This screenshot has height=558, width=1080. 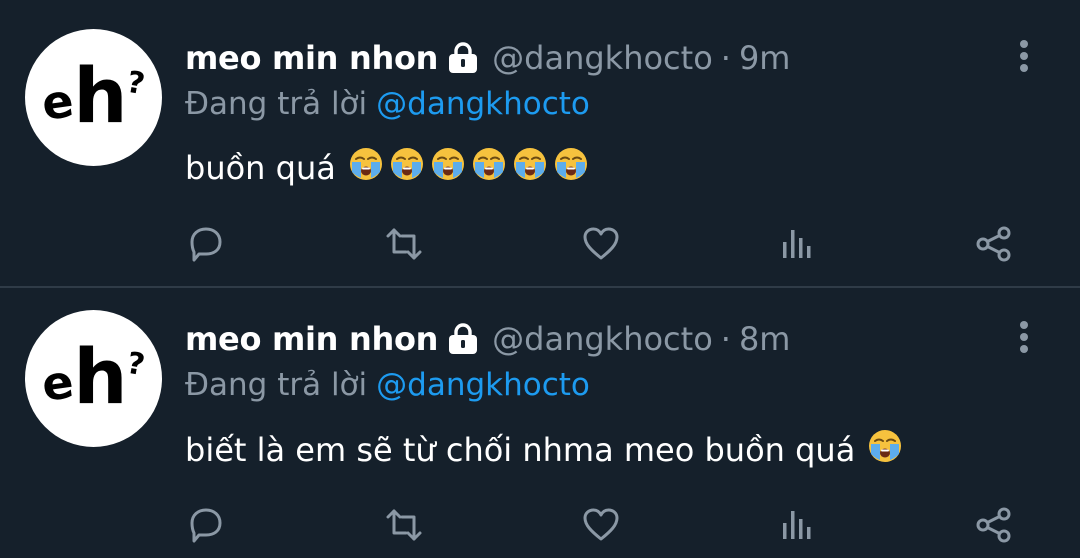 I want to click on timestamp: 9m, so click(x=765, y=58).